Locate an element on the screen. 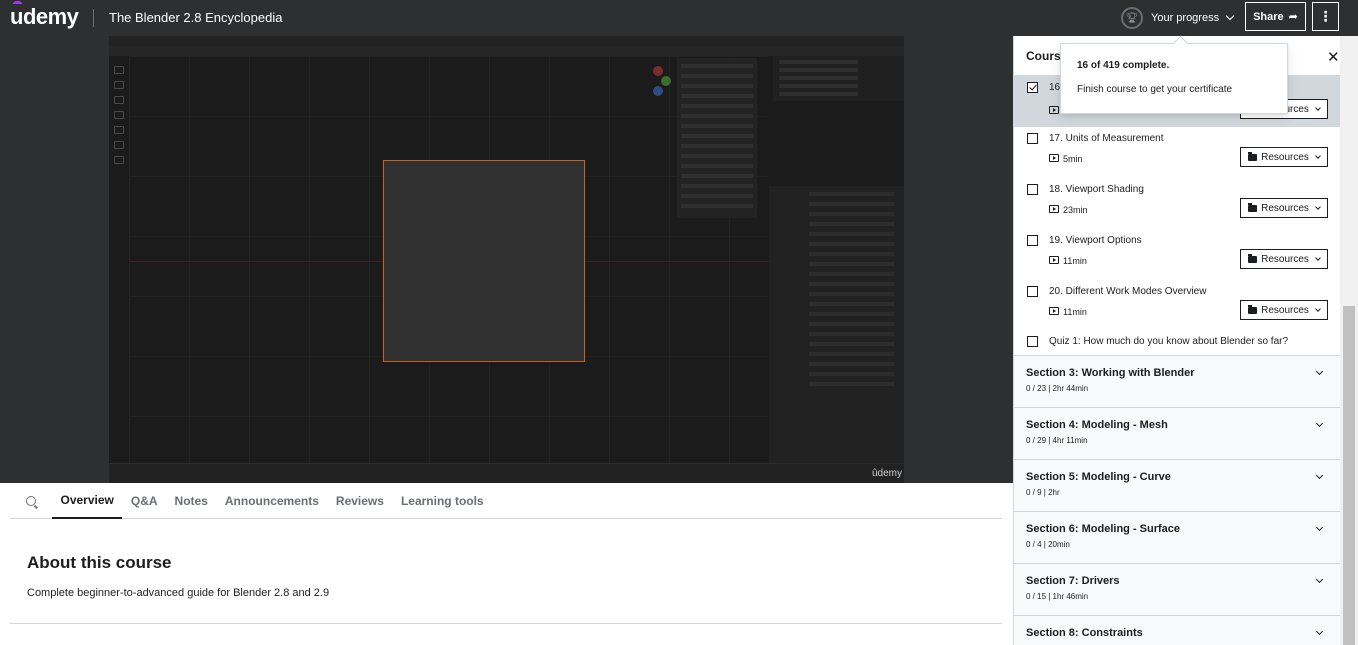 The image size is (1358, 645). more-options-button: ⋮ is located at coordinates (1325, 16).